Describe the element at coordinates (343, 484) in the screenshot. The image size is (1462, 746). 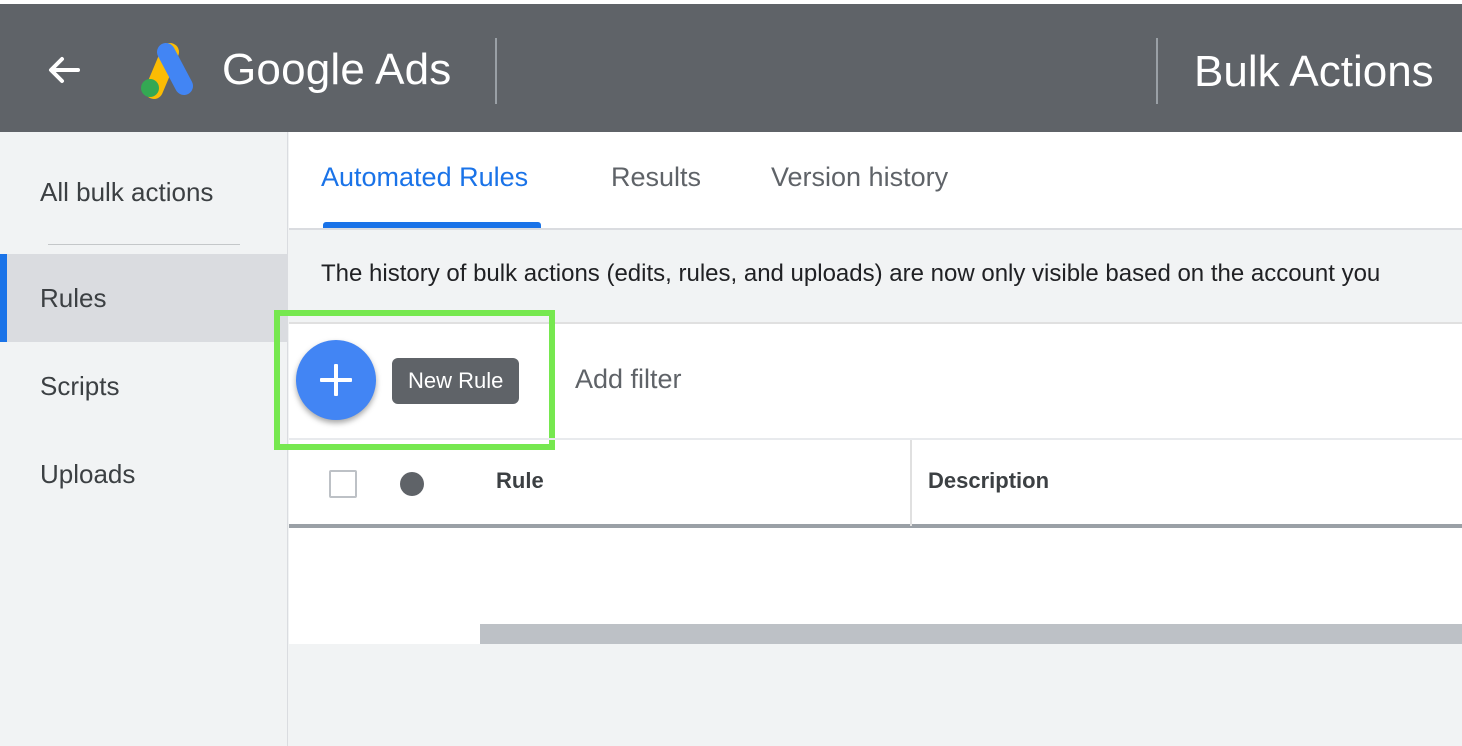
I see `select-all-checkbox` at that location.